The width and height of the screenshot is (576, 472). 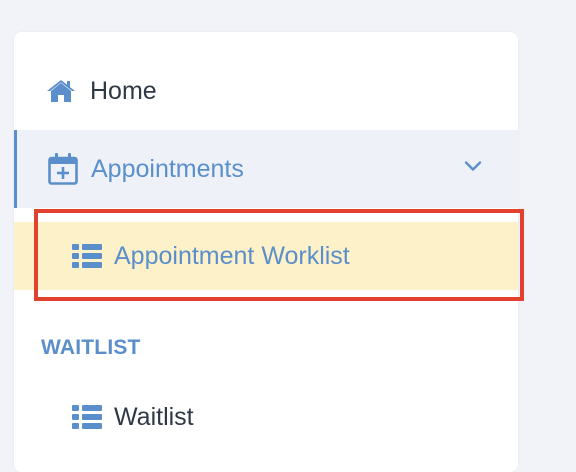 I want to click on sidebar-item-appointment-worklist: Appointment Worklist, so click(x=266, y=256).